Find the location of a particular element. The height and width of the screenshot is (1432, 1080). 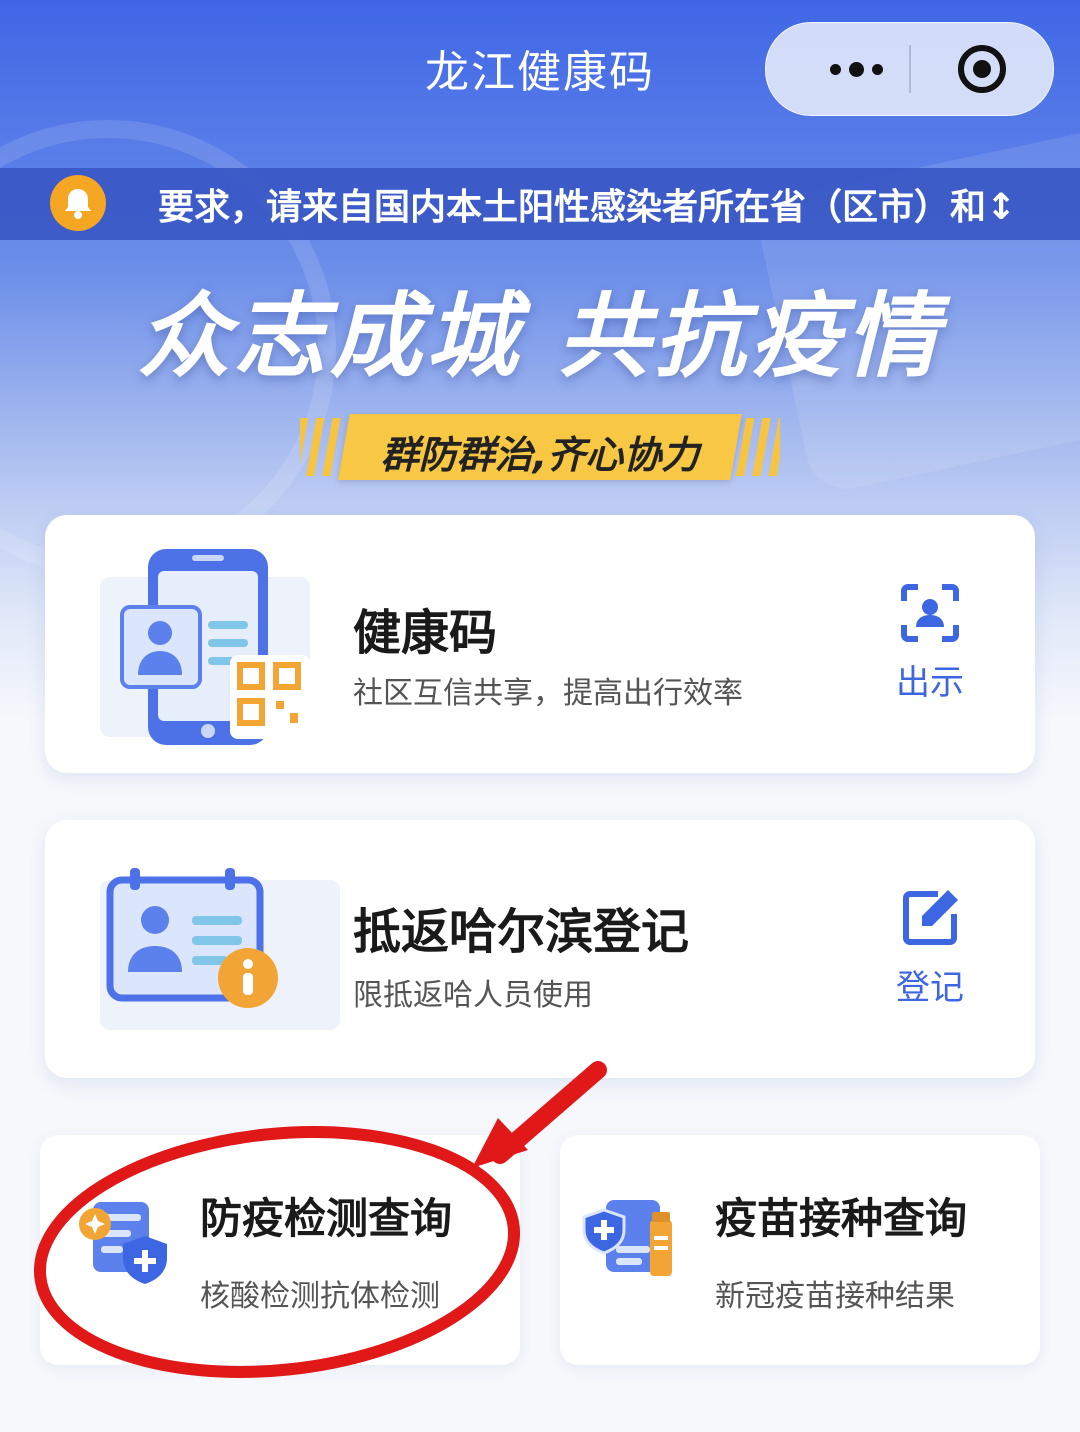

test-query-card: 防疫检测查询 核酸检测抗体检测 is located at coordinates (280, 1250).